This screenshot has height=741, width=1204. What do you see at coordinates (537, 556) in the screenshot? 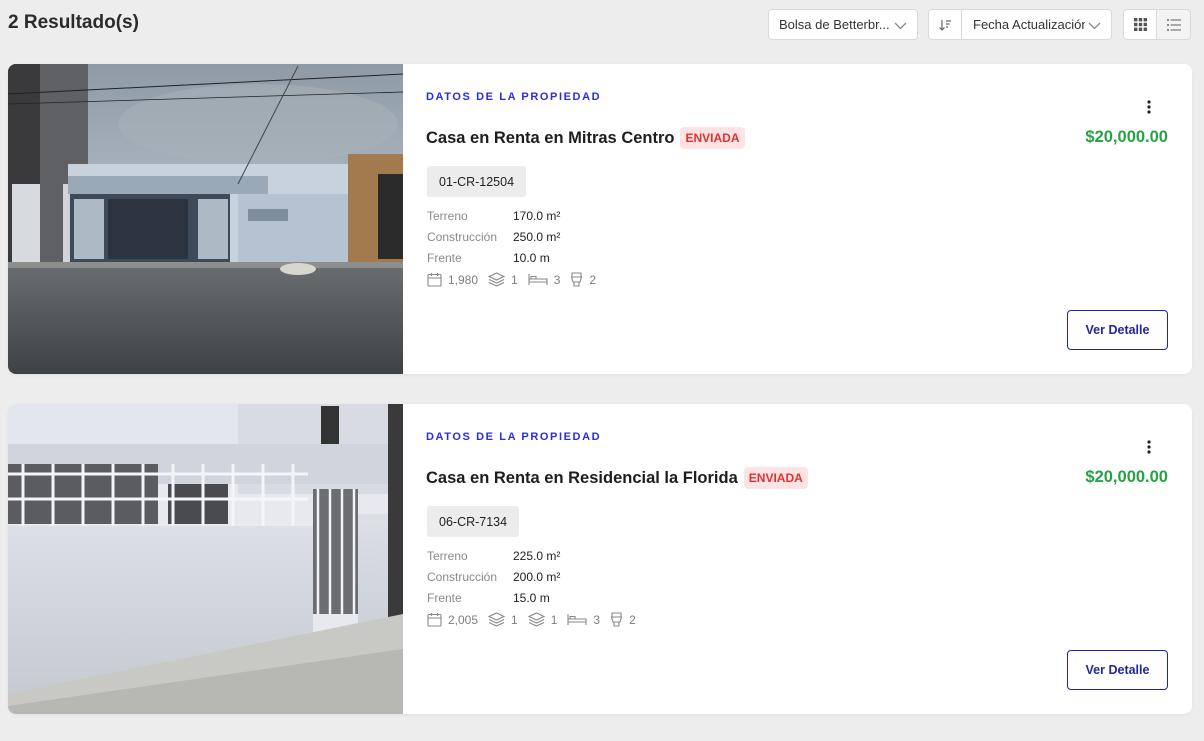
I see `spec-value-terreno: 225.0 m²` at bounding box center [537, 556].